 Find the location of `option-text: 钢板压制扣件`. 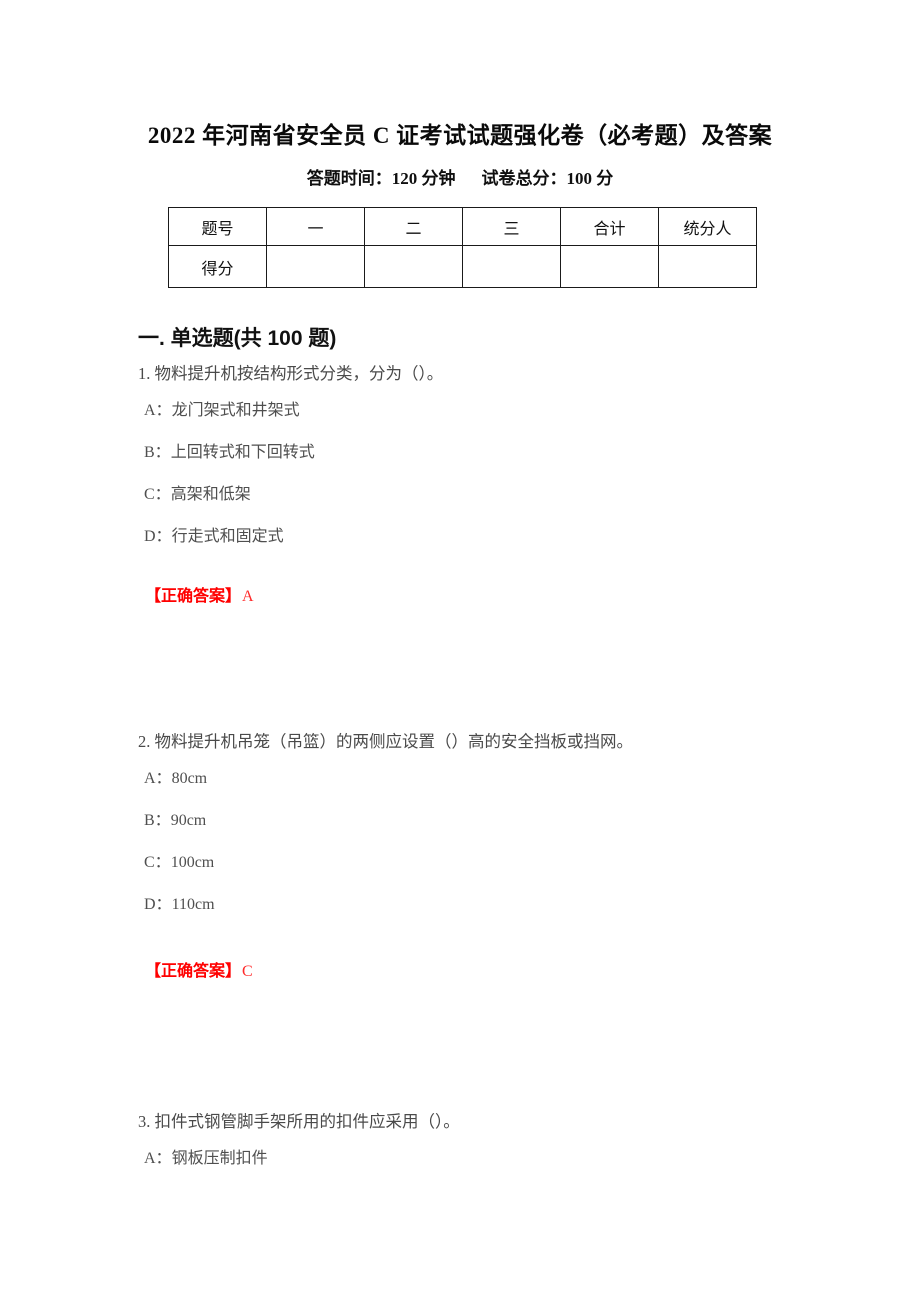

option-text: 钢板压制扣件 is located at coordinates (219, 1158).